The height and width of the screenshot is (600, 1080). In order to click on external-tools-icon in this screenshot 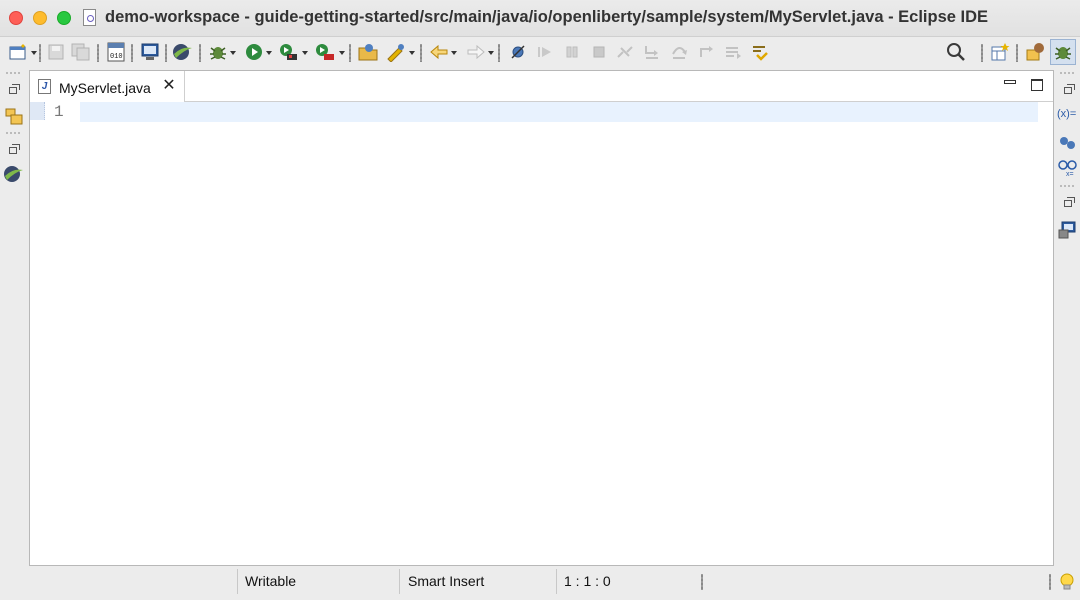, I will do `click(325, 52)`.